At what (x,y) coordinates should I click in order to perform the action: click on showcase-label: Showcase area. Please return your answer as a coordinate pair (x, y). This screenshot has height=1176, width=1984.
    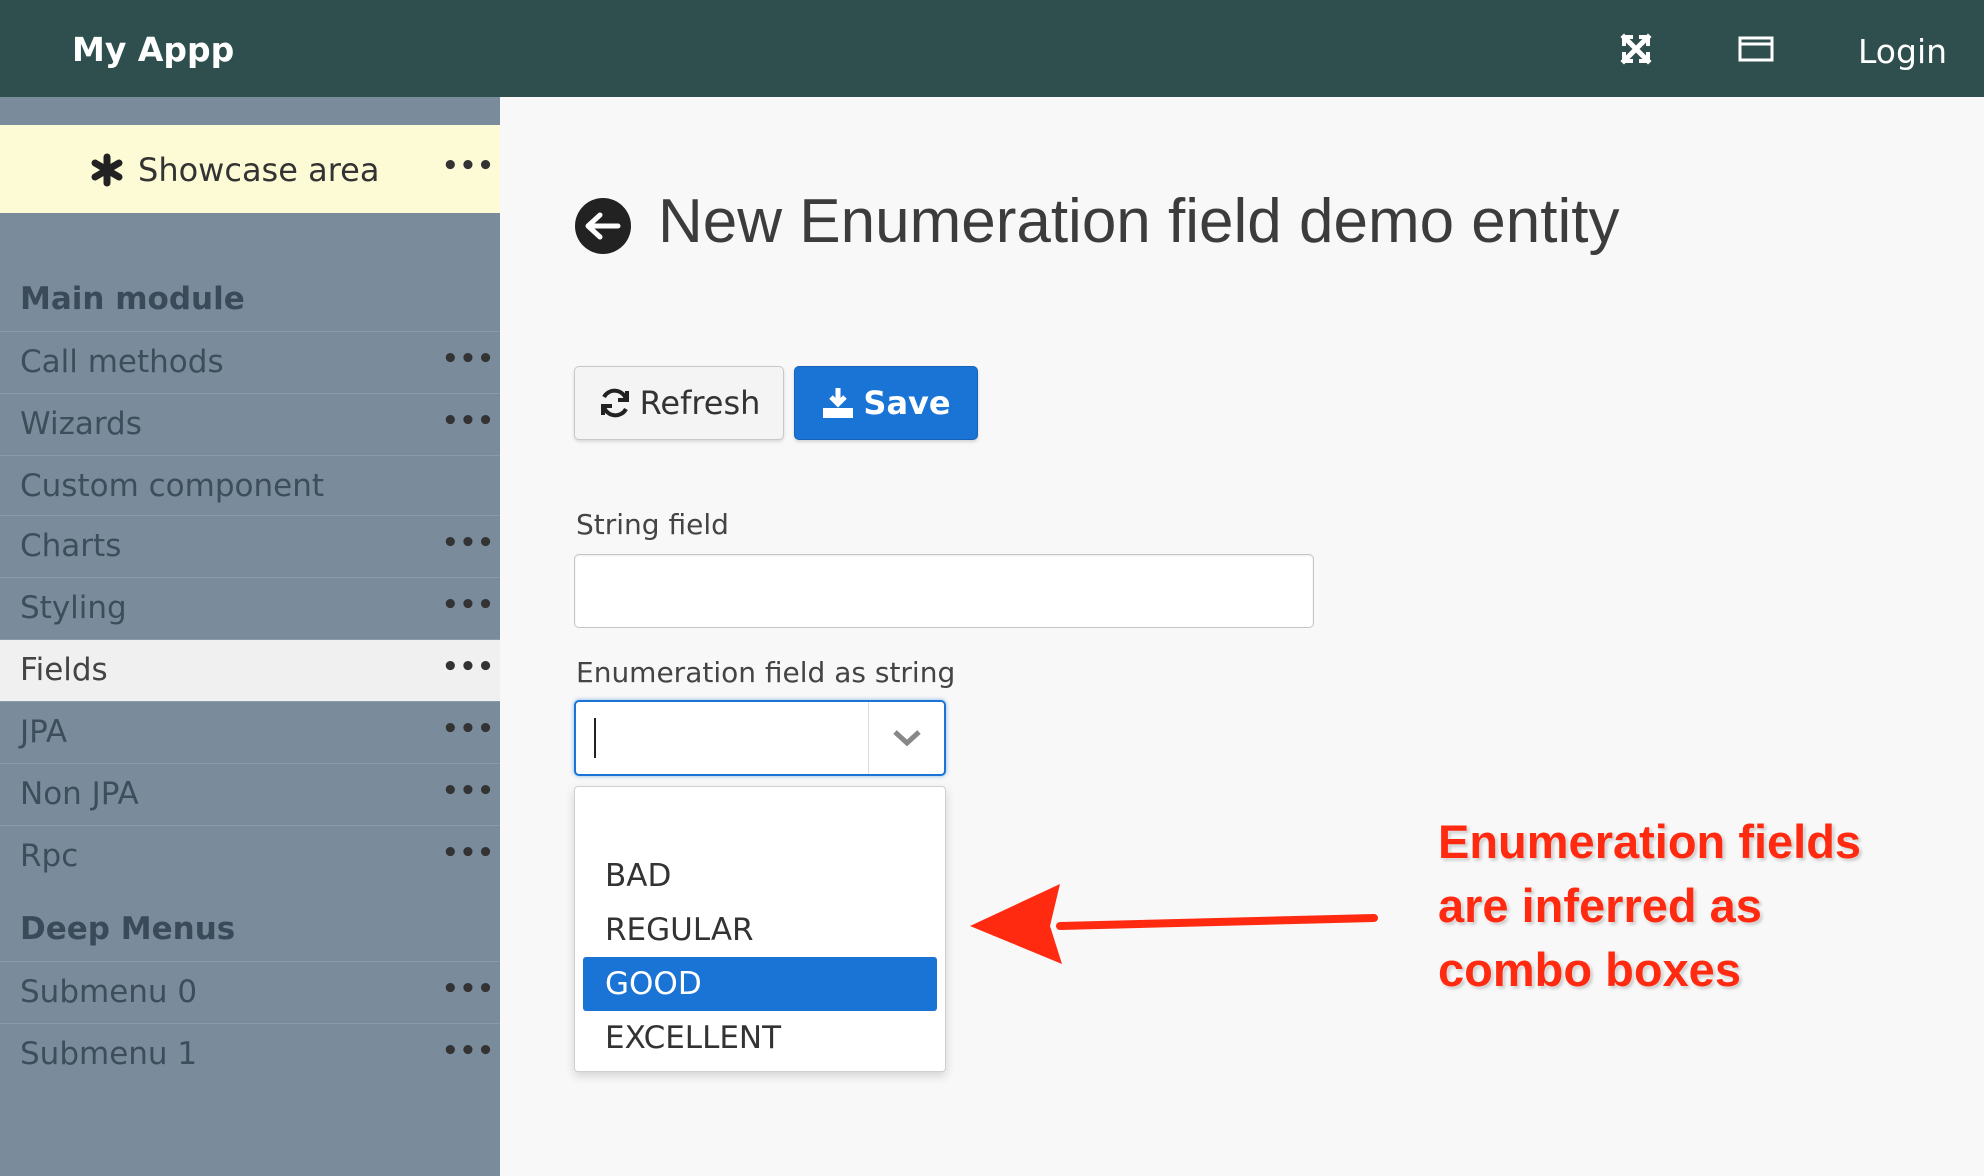
    Looking at the image, I should click on (259, 170).